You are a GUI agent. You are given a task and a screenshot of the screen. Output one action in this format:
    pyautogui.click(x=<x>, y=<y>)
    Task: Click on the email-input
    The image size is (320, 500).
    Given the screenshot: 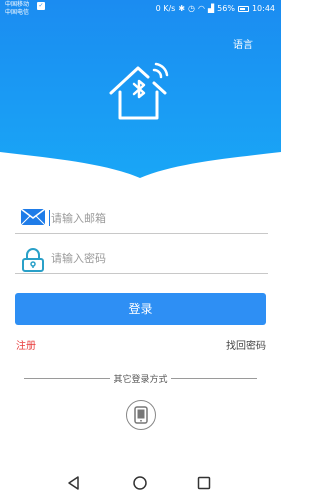 What is the action you would take?
    pyautogui.click(x=156, y=218)
    